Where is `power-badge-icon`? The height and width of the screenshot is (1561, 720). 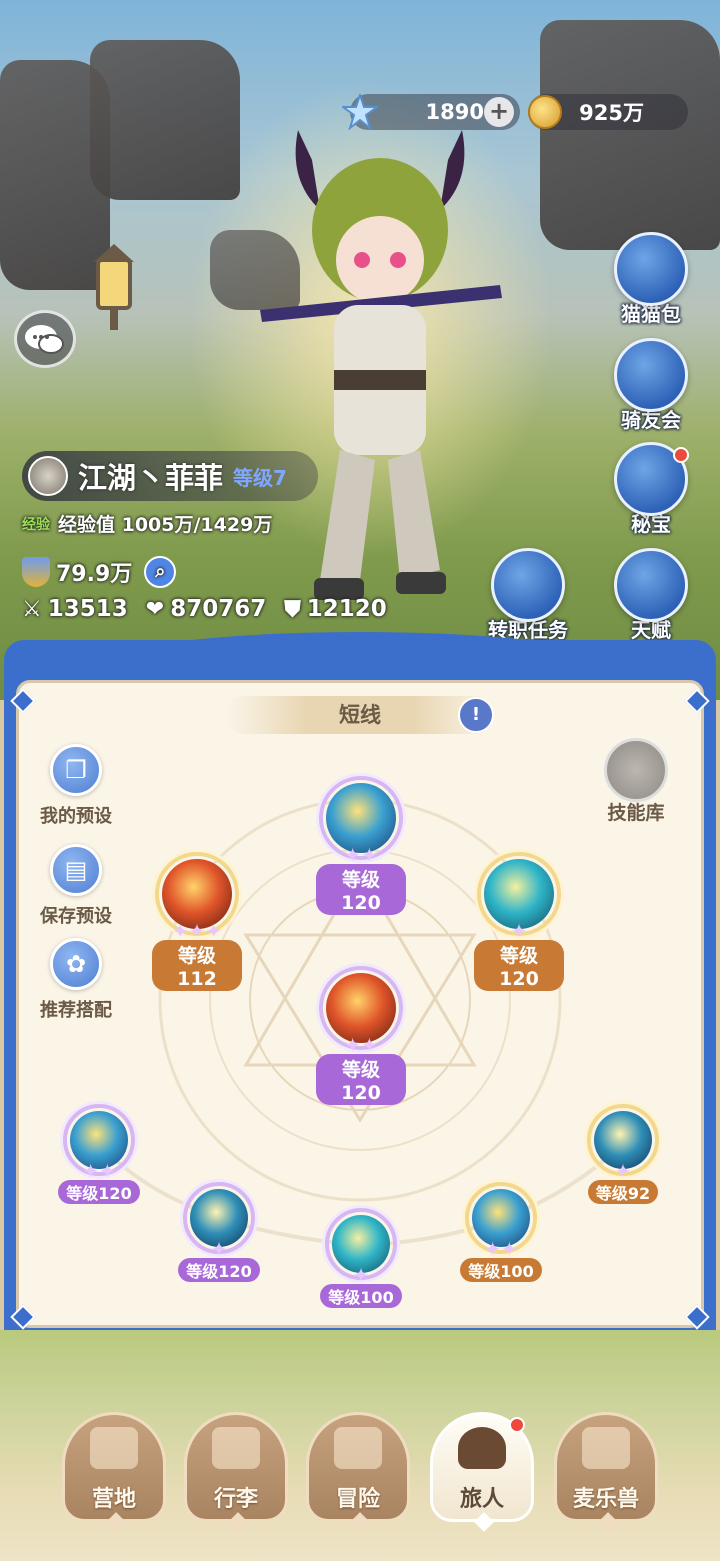 power-badge-icon is located at coordinates (36, 572).